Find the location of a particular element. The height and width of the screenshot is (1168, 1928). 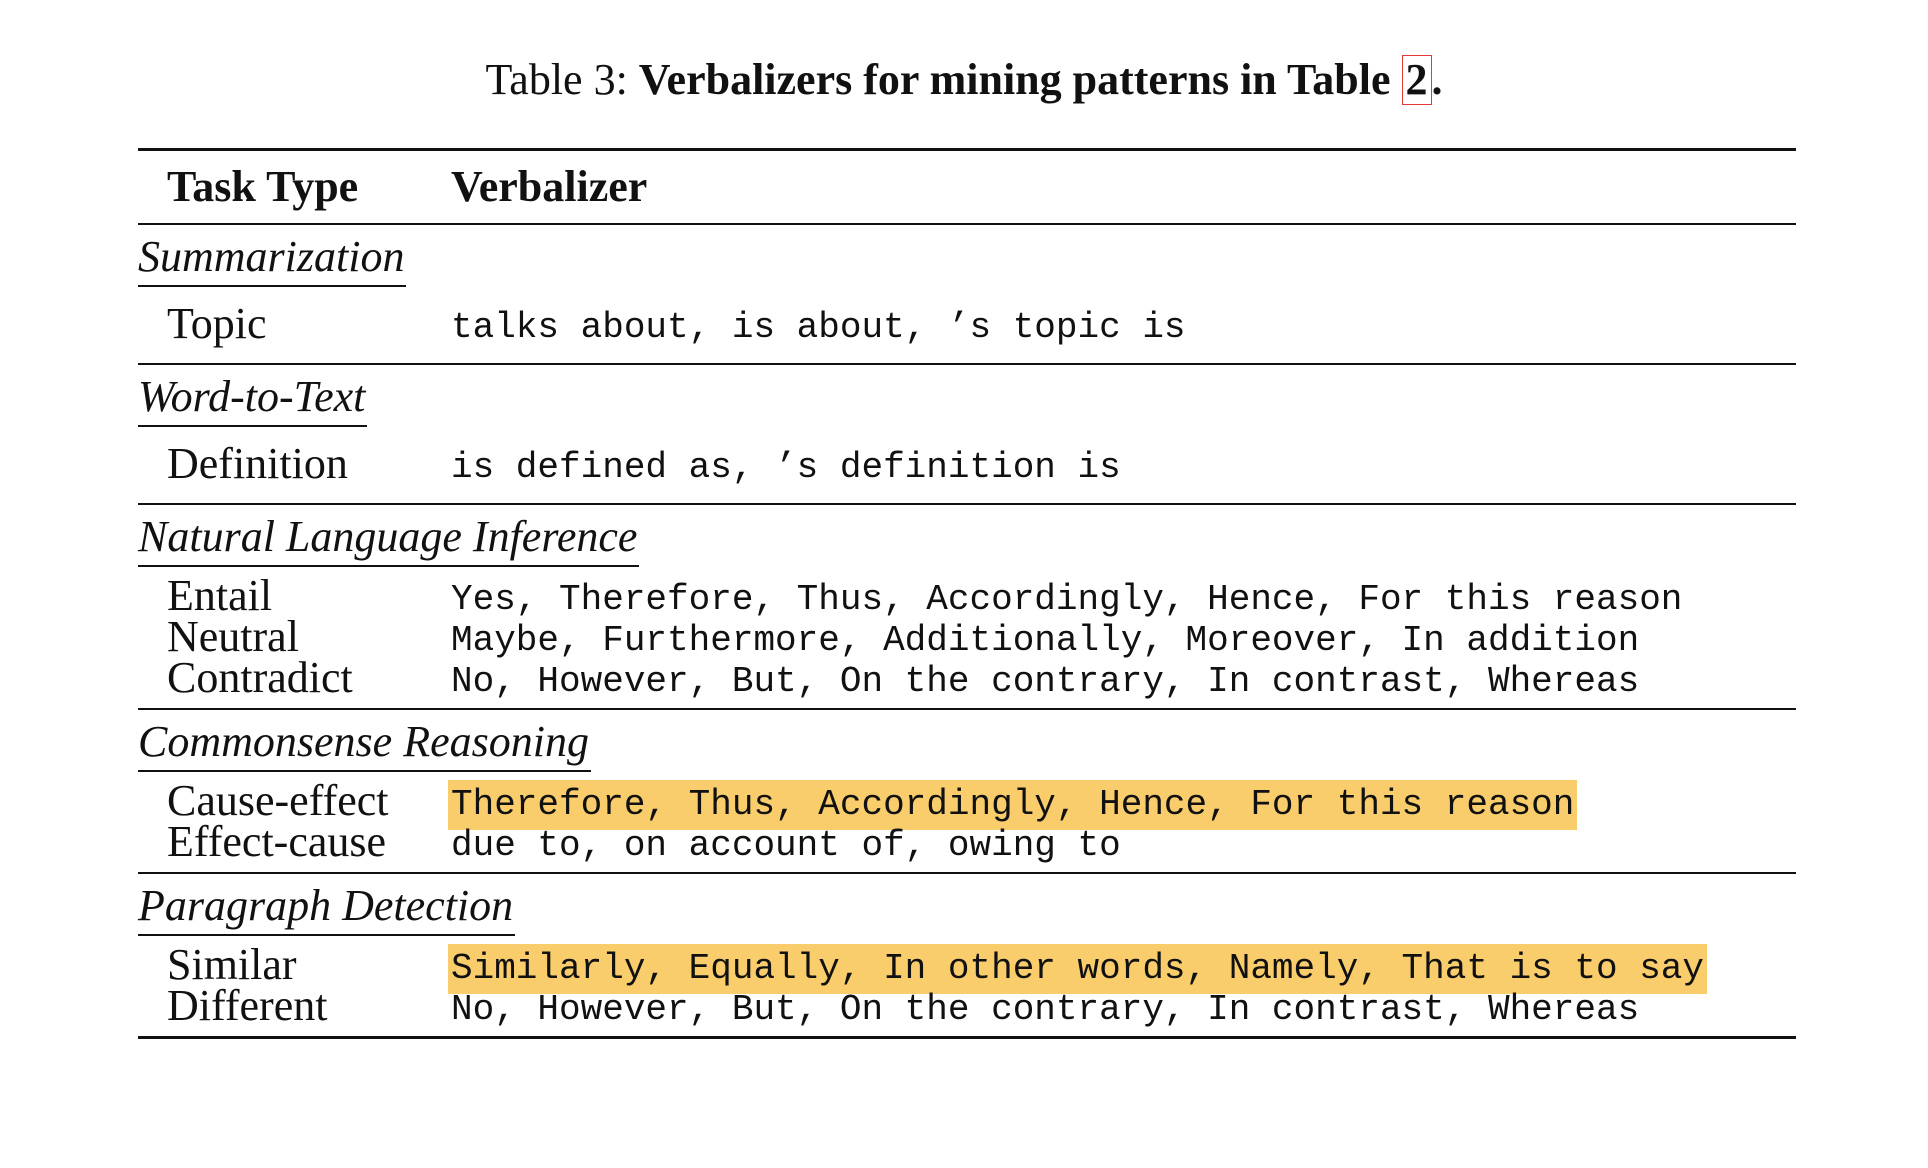

table-reference-link: 2 is located at coordinates (1416, 80).